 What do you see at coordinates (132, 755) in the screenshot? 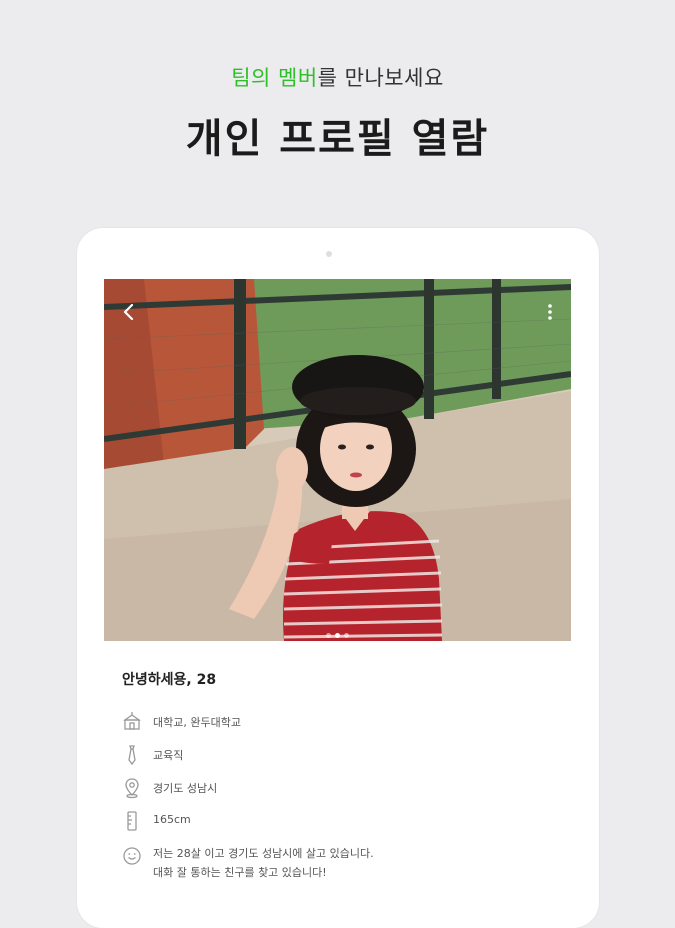
I see `tie-icon` at bounding box center [132, 755].